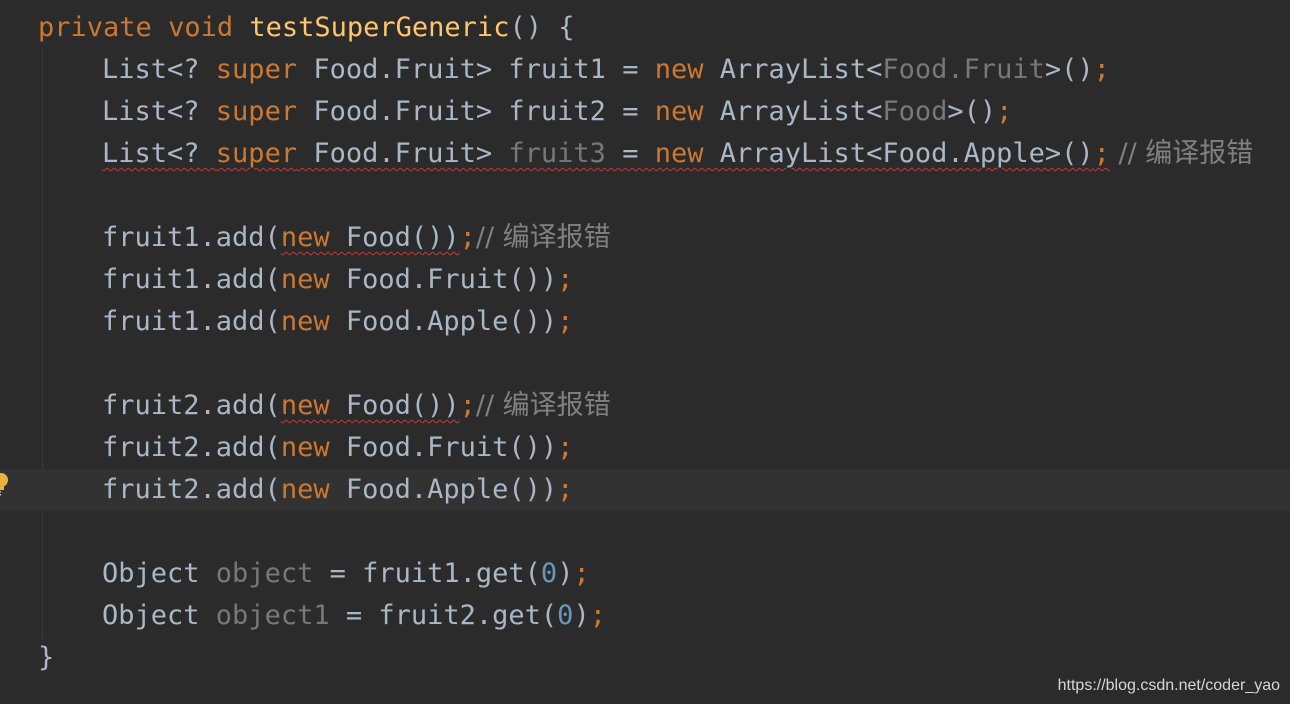  What do you see at coordinates (645, 406) in the screenshot?
I see `code-line-fruit2-add-food-error: fruit2.add(new Food());// 编译报错` at bounding box center [645, 406].